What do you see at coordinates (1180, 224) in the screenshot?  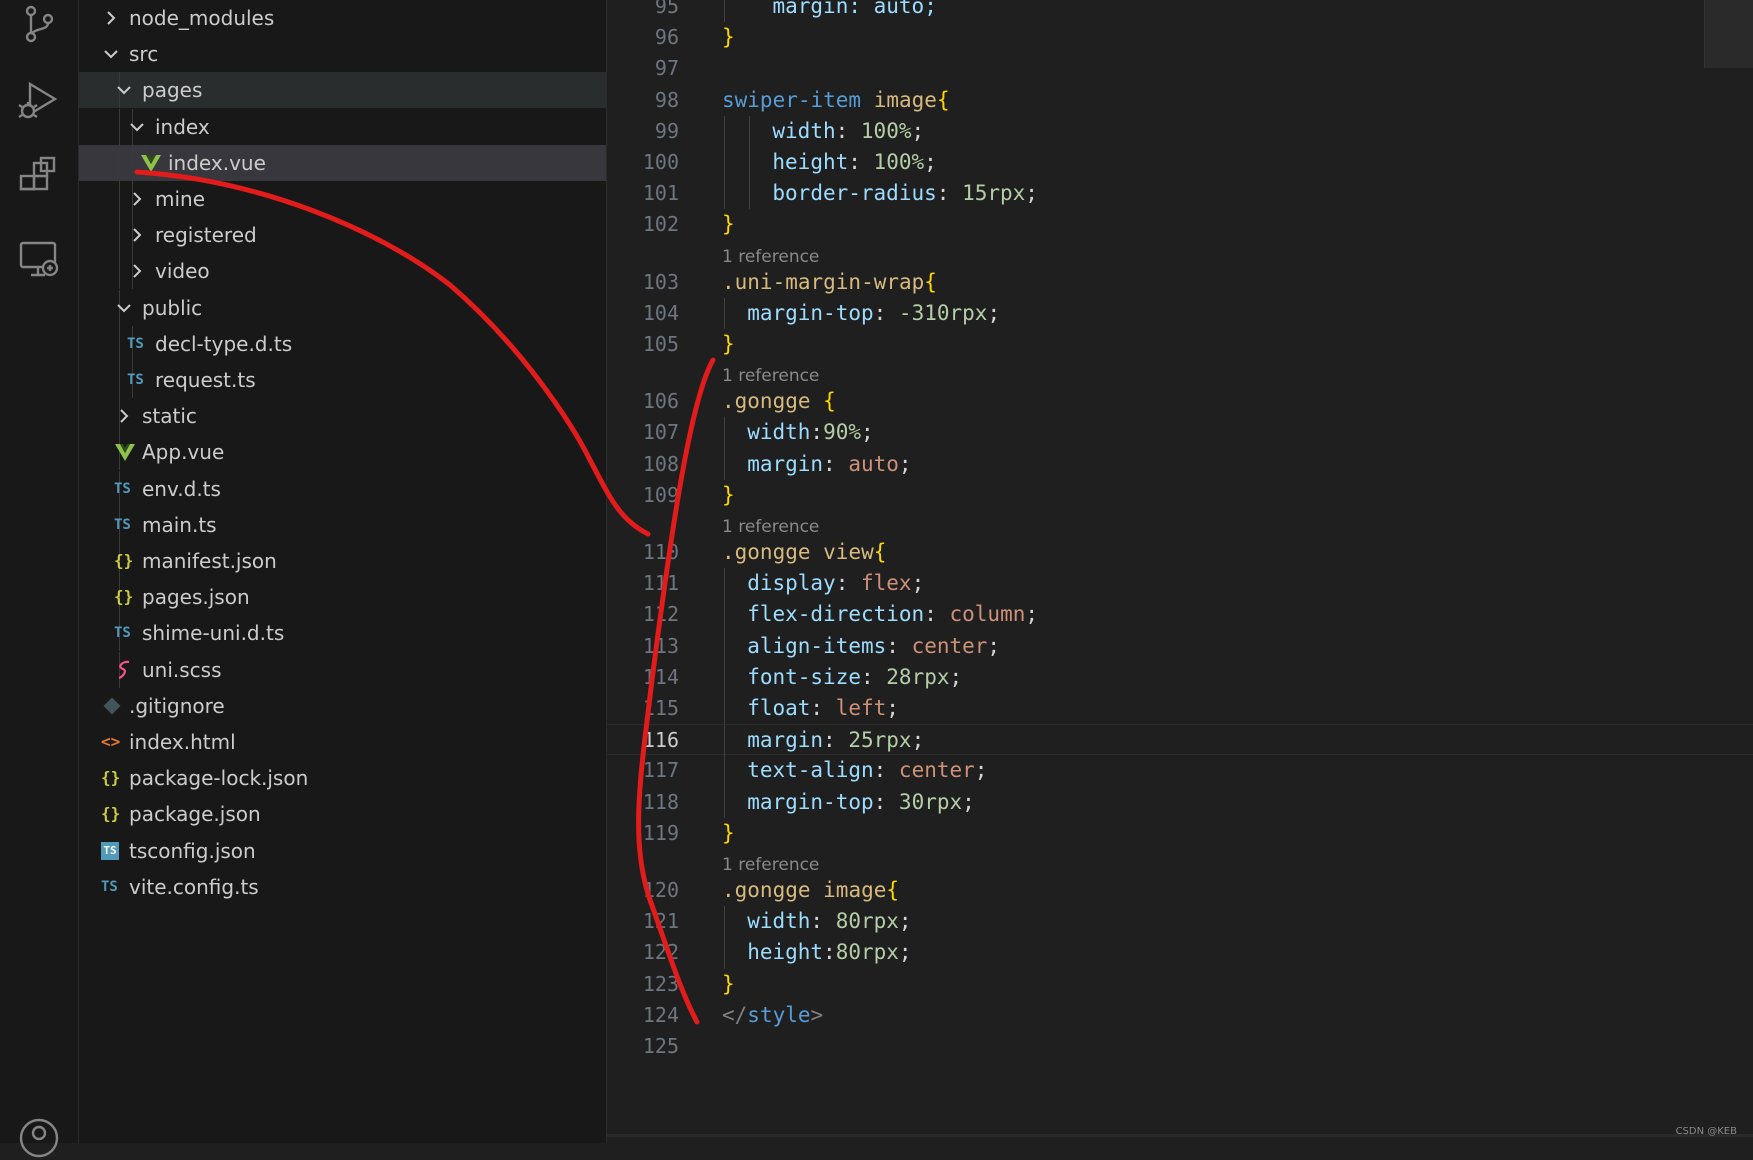 I see `code-line: 102}` at bounding box center [1180, 224].